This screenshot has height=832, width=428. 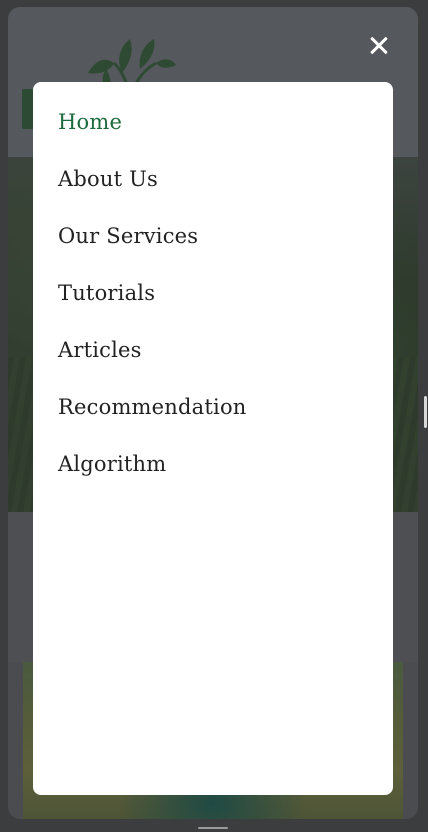 I want to click on menu-item-our-services: Our Services, so click(x=152, y=250).